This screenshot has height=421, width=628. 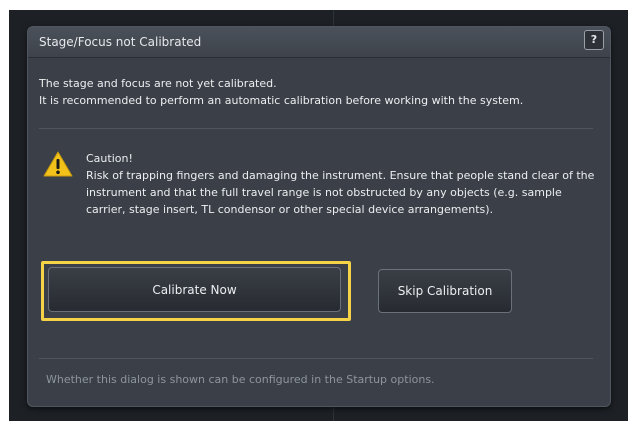 I want to click on help-button: ?, so click(x=594, y=40).